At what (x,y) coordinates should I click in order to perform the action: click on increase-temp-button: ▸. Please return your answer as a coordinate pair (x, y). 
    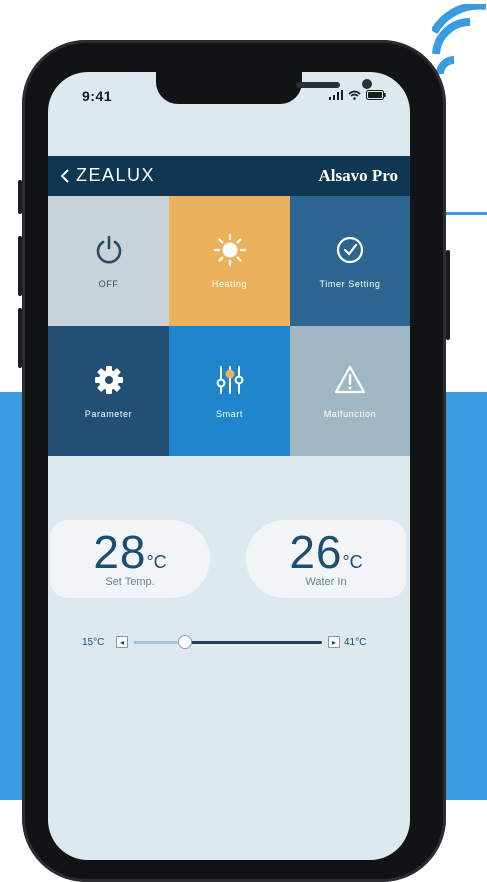
    Looking at the image, I should click on (334, 642).